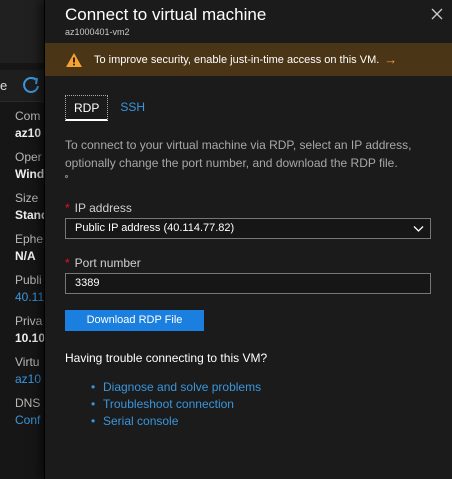 The width and height of the screenshot is (452, 479). I want to click on property-item: Com az10, so click(30, 128).